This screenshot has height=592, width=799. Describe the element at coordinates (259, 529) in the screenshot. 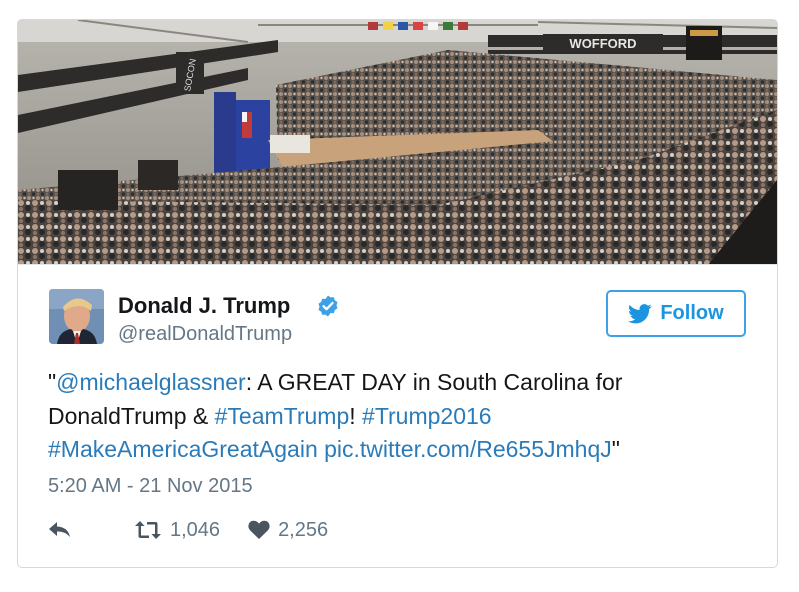

I see `heart-icon` at that location.